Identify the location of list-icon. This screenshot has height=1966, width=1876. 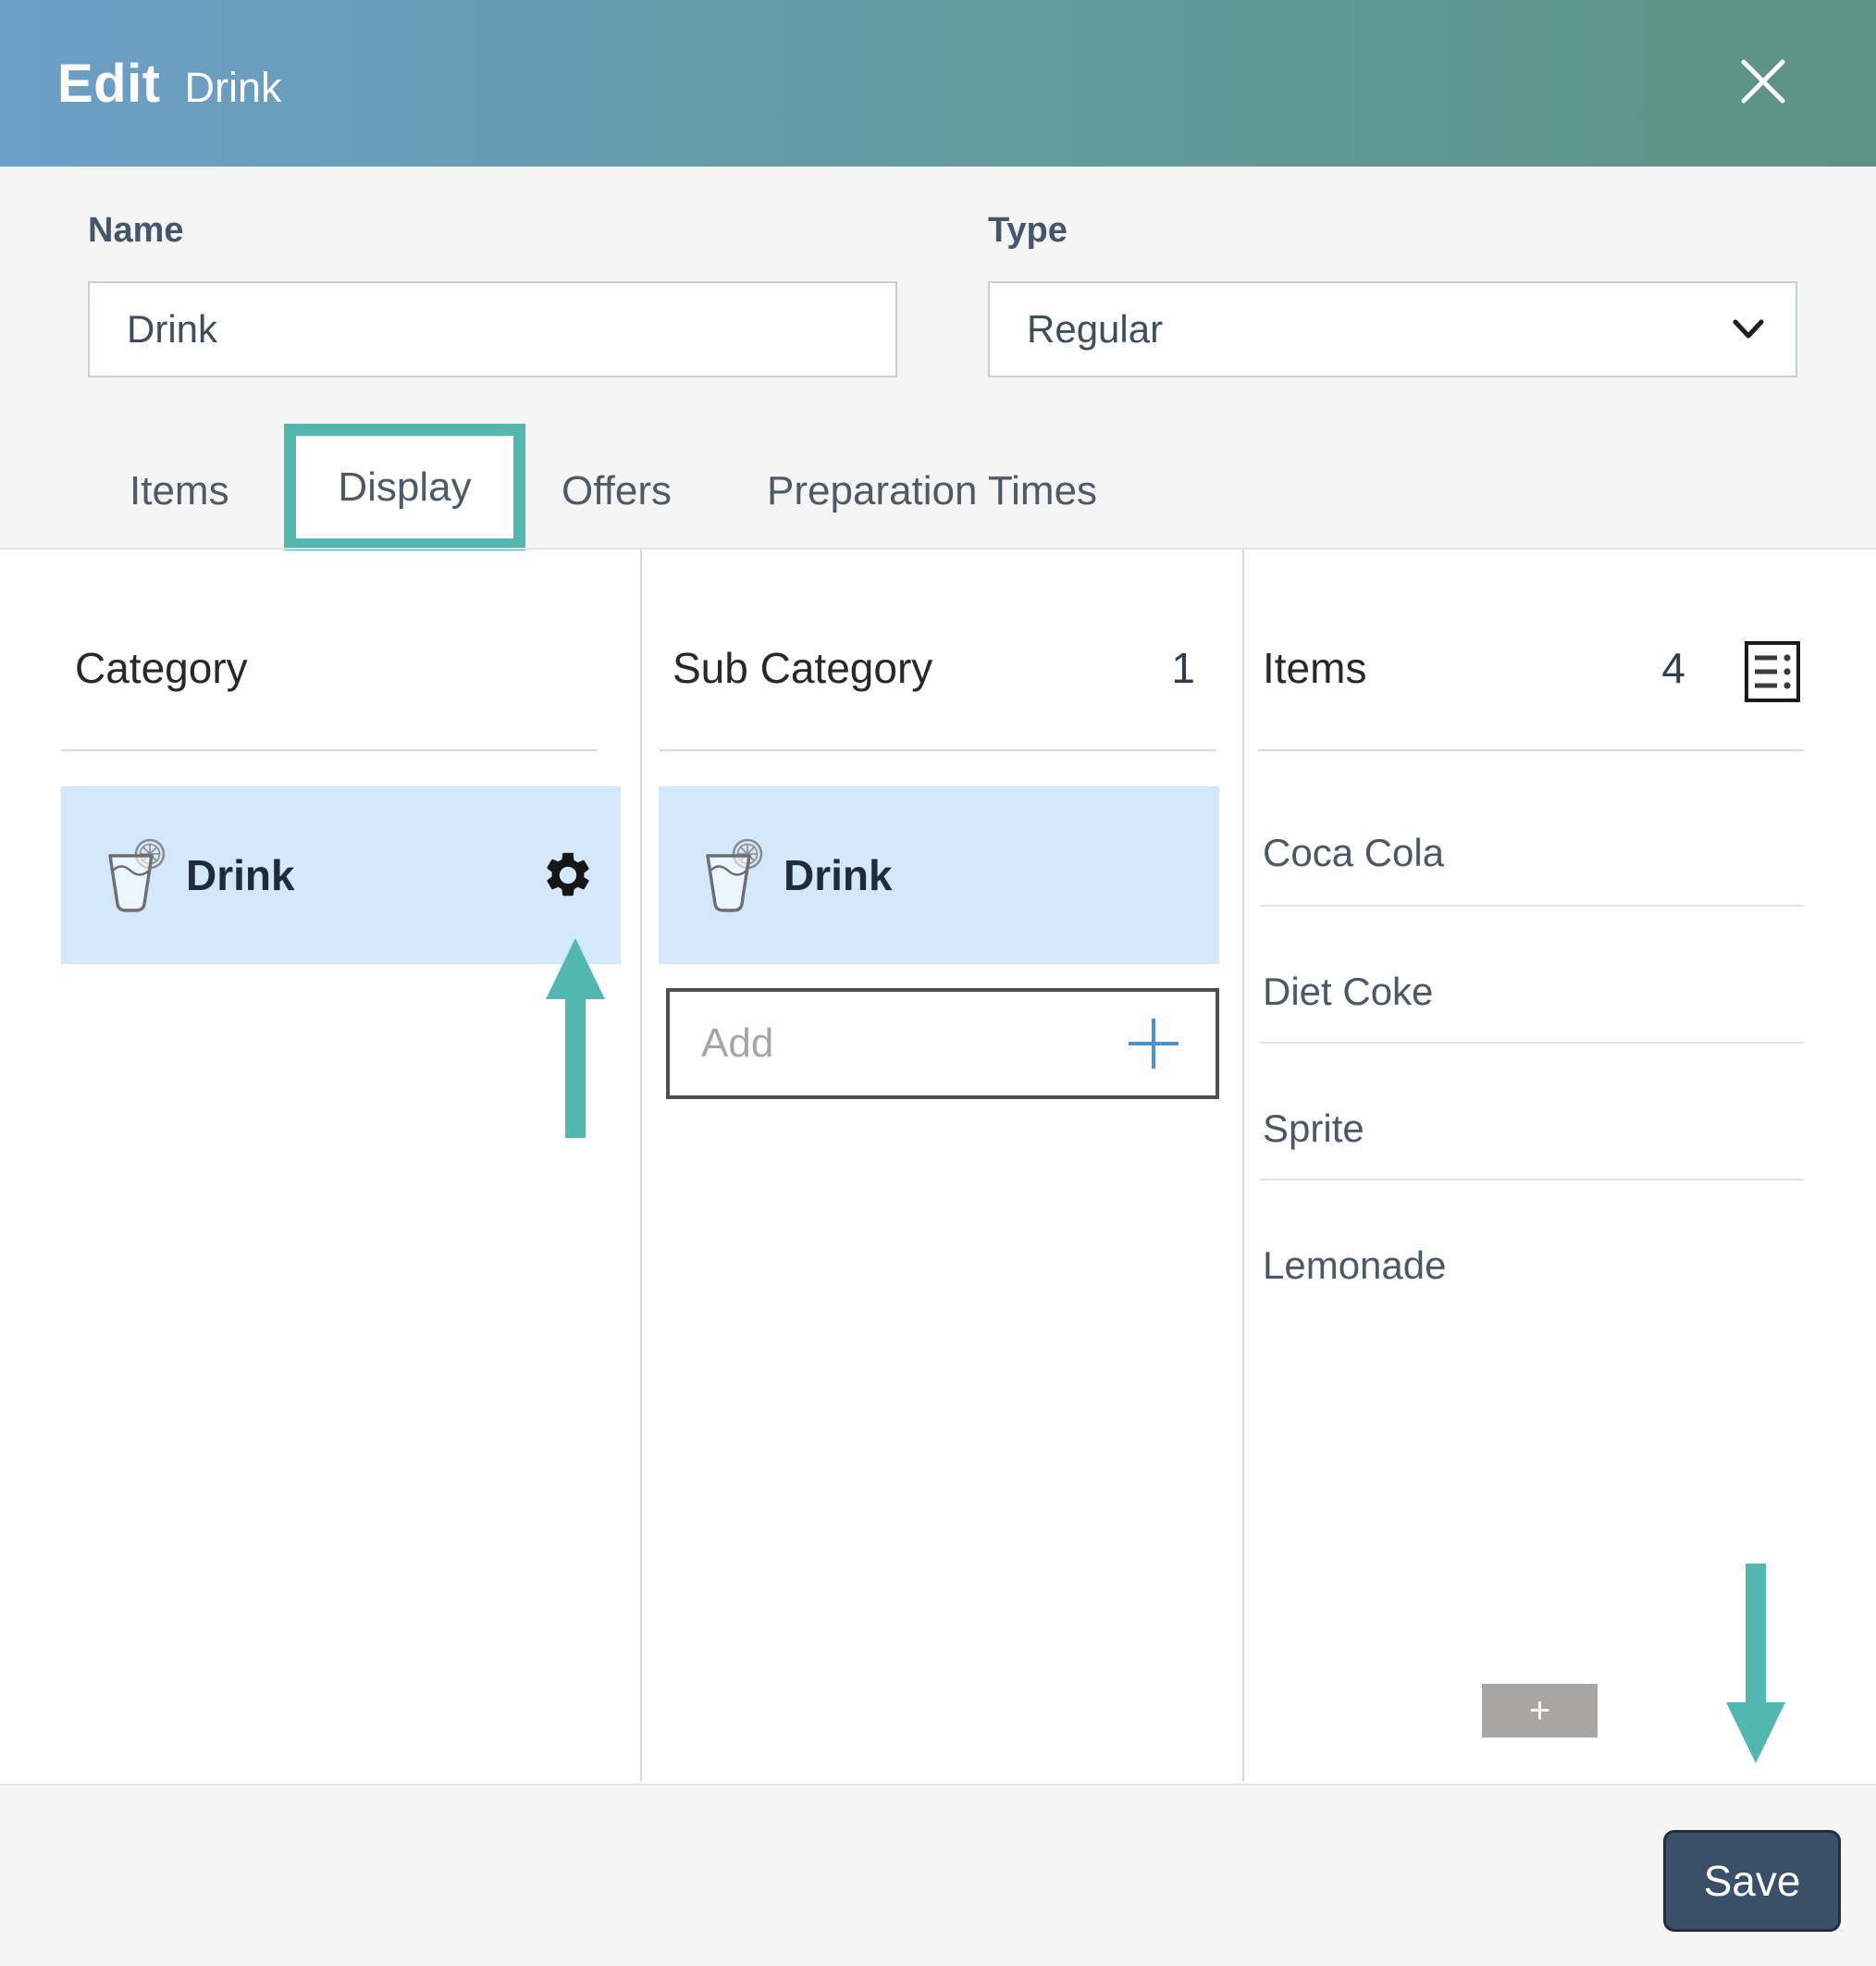
(1772, 671).